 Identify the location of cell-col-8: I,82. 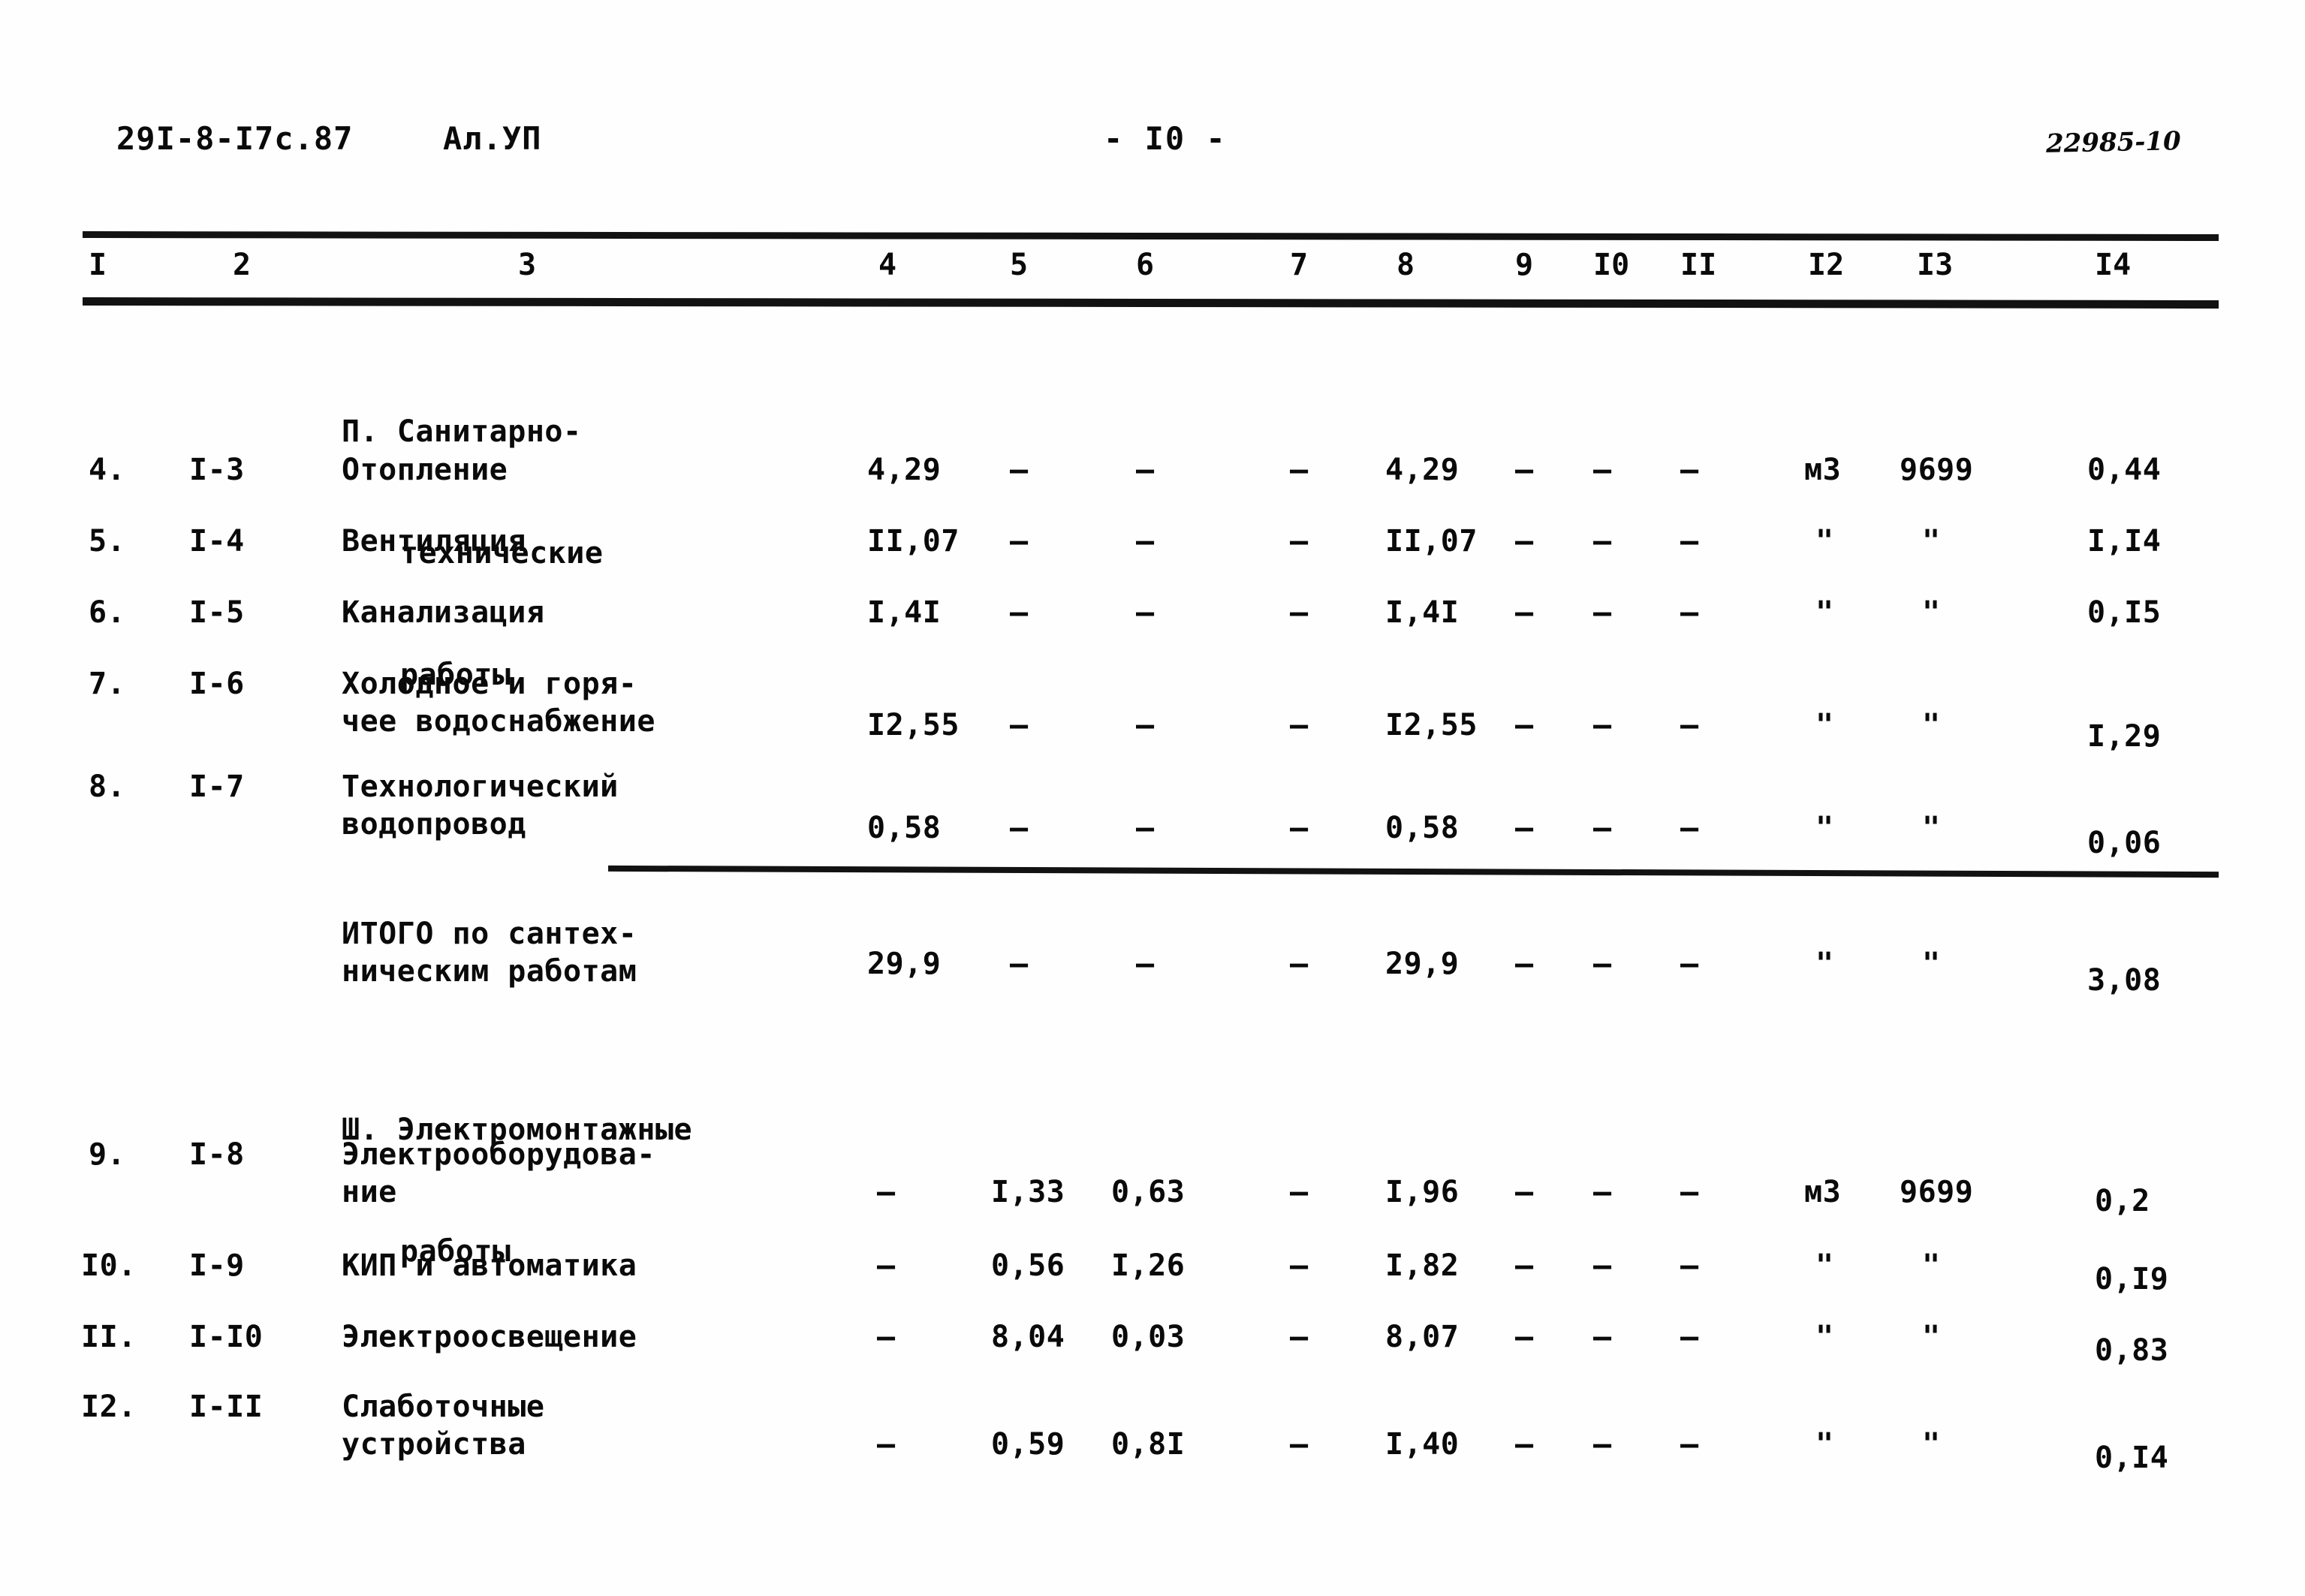
(1423, 1265).